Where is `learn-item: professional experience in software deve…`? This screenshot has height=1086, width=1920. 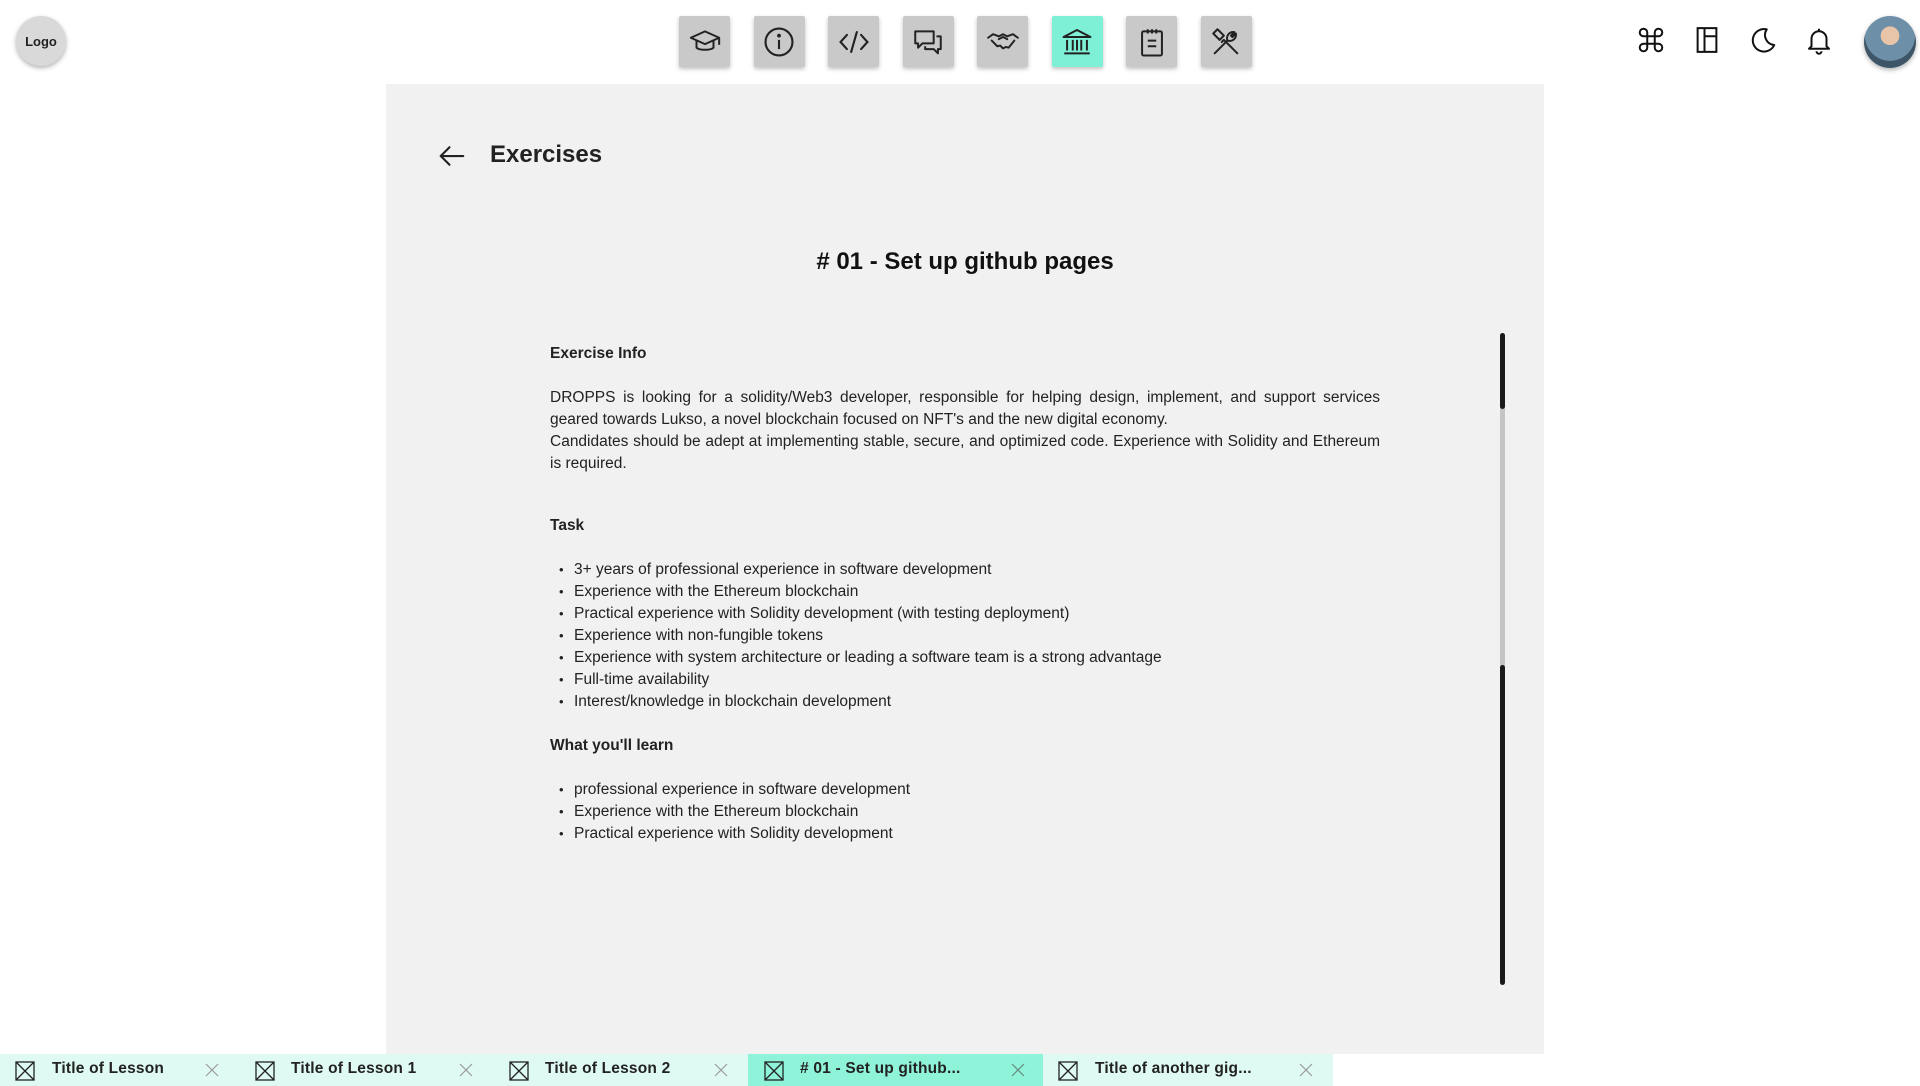 learn-item: professional experience in software deve… is located at coordinates (969, 790).